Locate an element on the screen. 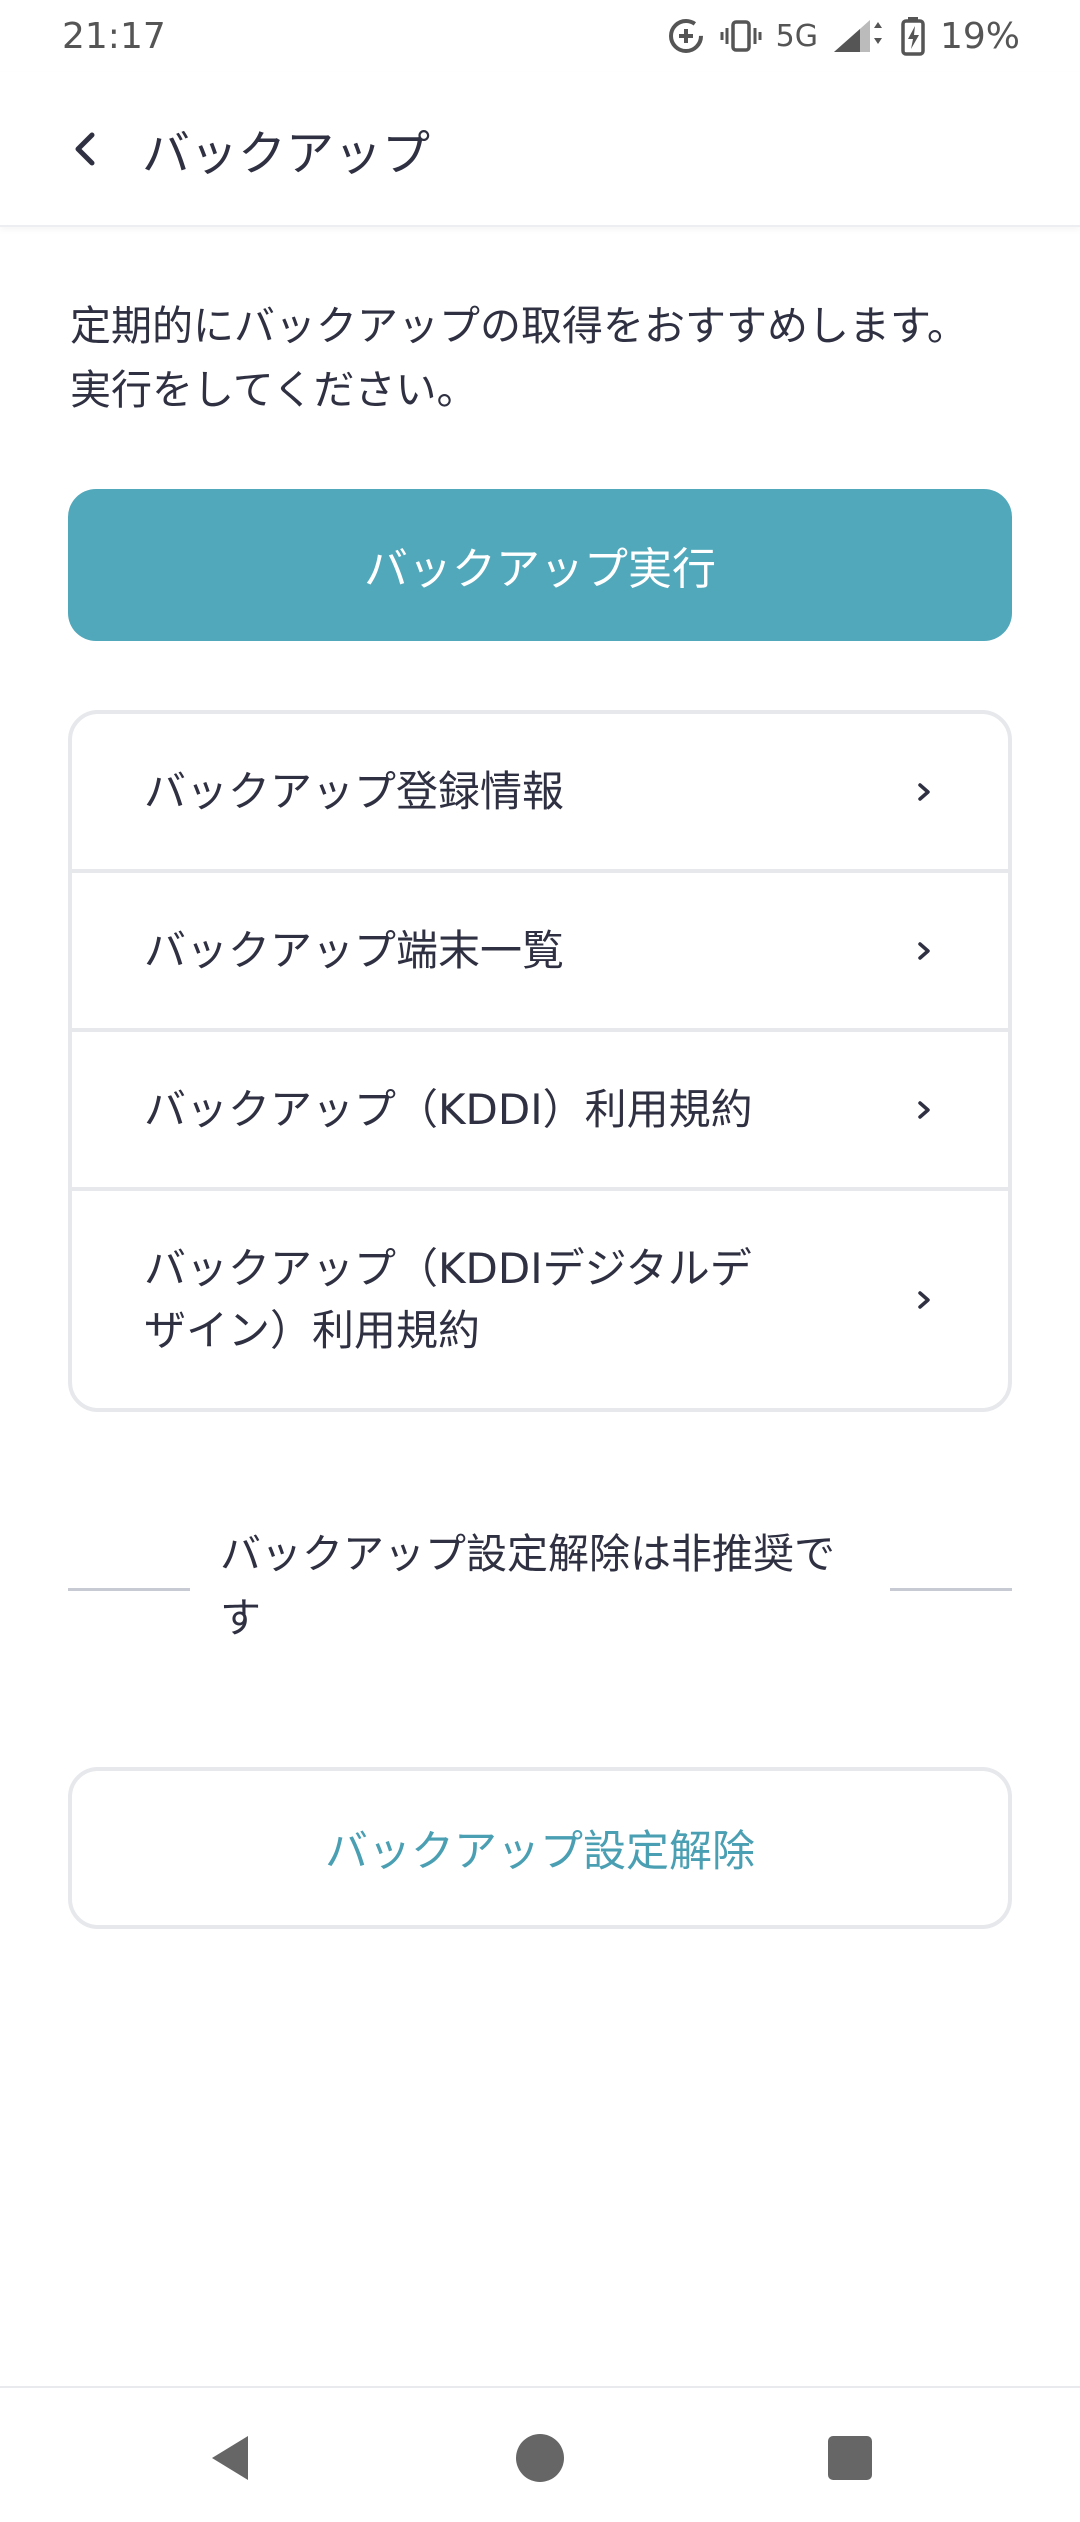 Image resolution: width=1080 pixels, height=2522 pixels. chevron-left-icon is located at coordinates (85, 148).